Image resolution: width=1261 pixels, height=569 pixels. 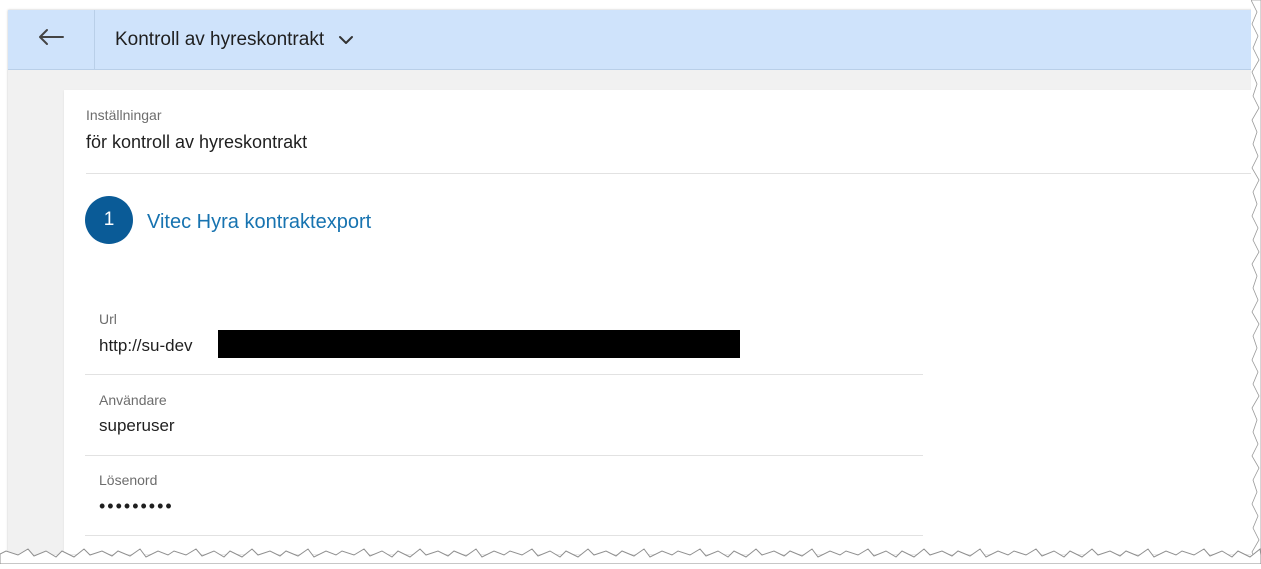 I want to click on url-label: Url, so click(x=108, y=319).